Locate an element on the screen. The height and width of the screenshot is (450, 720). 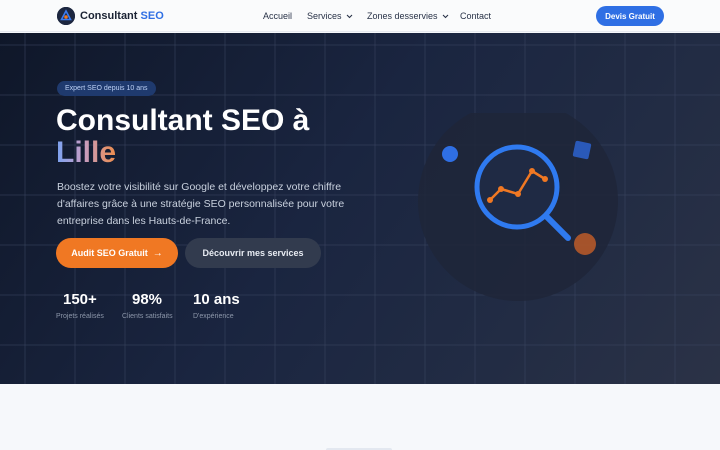
stat-clients: 98% is located at coordinates (147, 299).